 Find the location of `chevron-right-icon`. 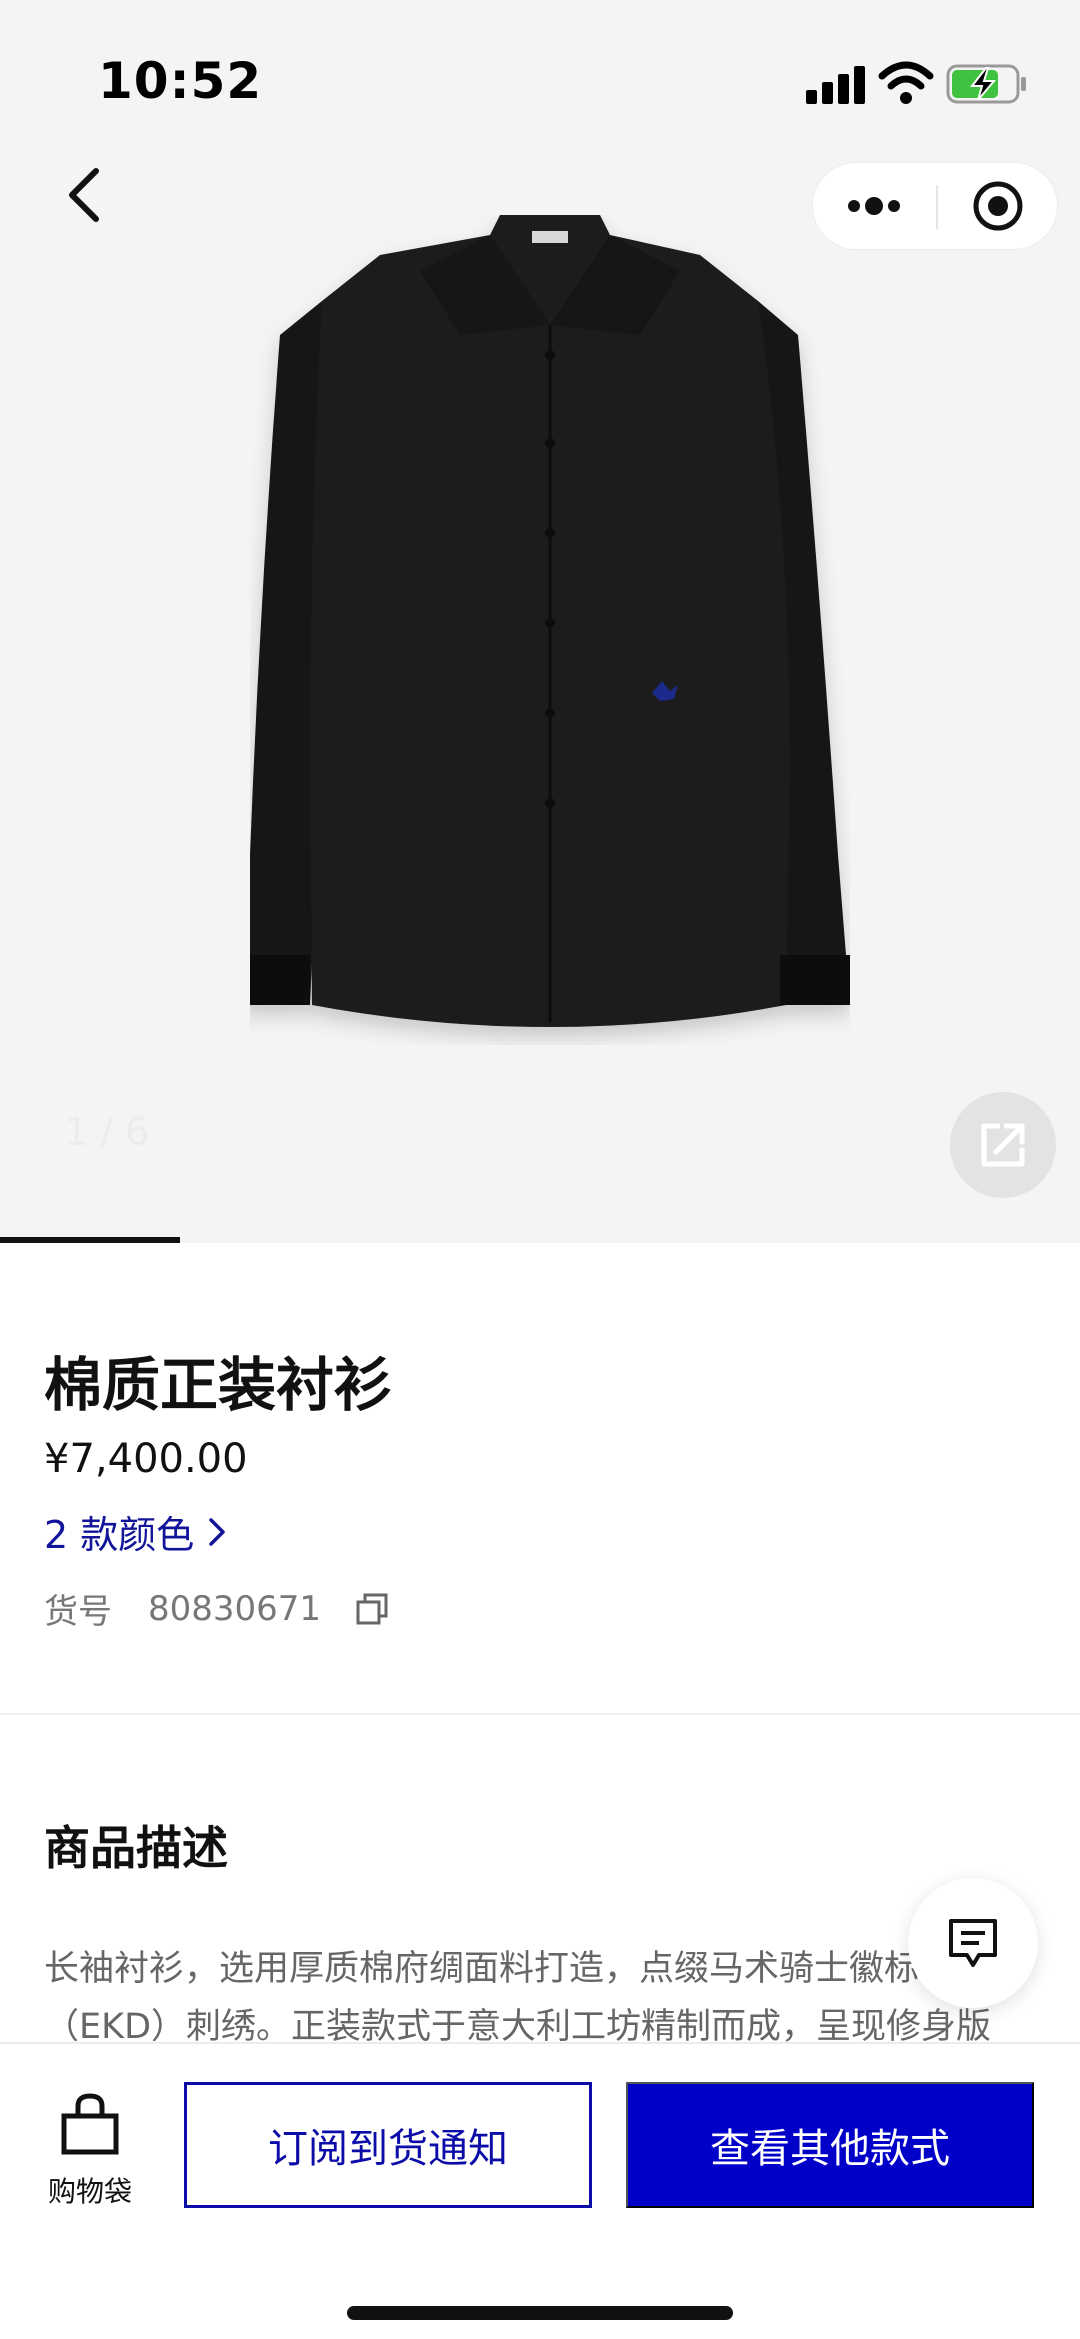

chevron-right-icon is located at coordinates (217, 1531).